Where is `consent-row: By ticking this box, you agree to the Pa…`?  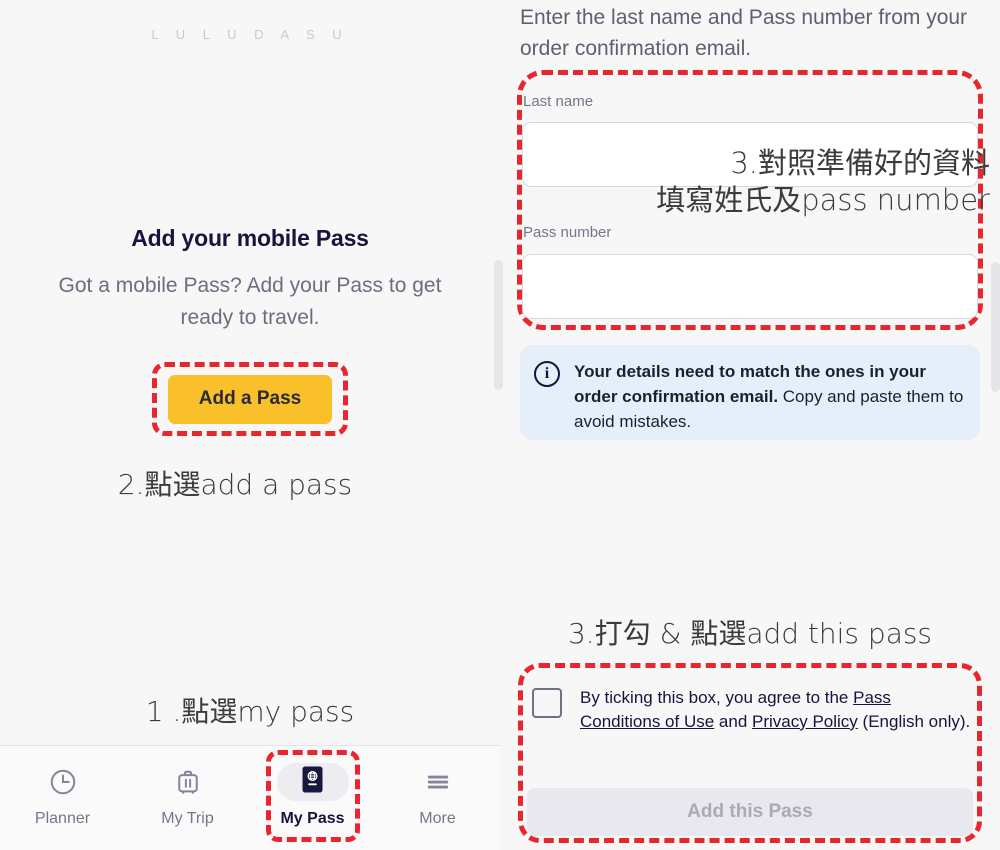 consent-row: By ticking this box, you agree to the Pa… is located at coordinates (752, 710).